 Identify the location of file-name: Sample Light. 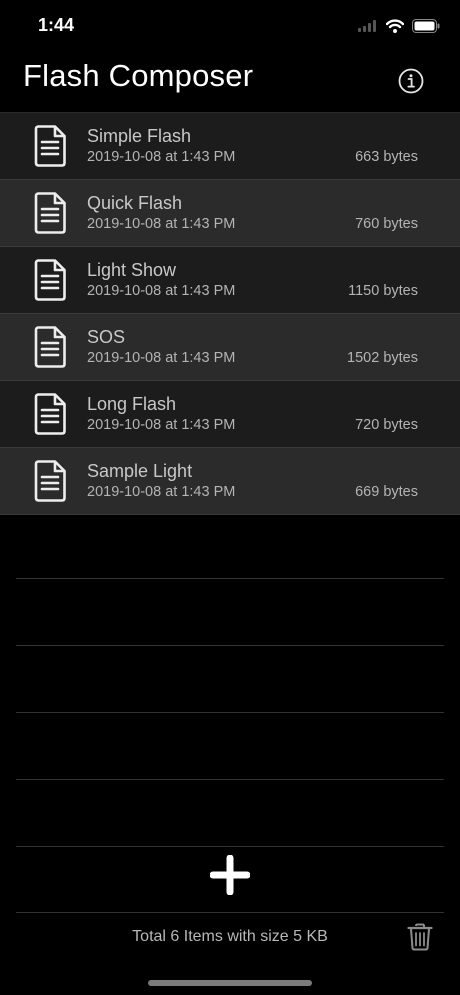
(140, 471).